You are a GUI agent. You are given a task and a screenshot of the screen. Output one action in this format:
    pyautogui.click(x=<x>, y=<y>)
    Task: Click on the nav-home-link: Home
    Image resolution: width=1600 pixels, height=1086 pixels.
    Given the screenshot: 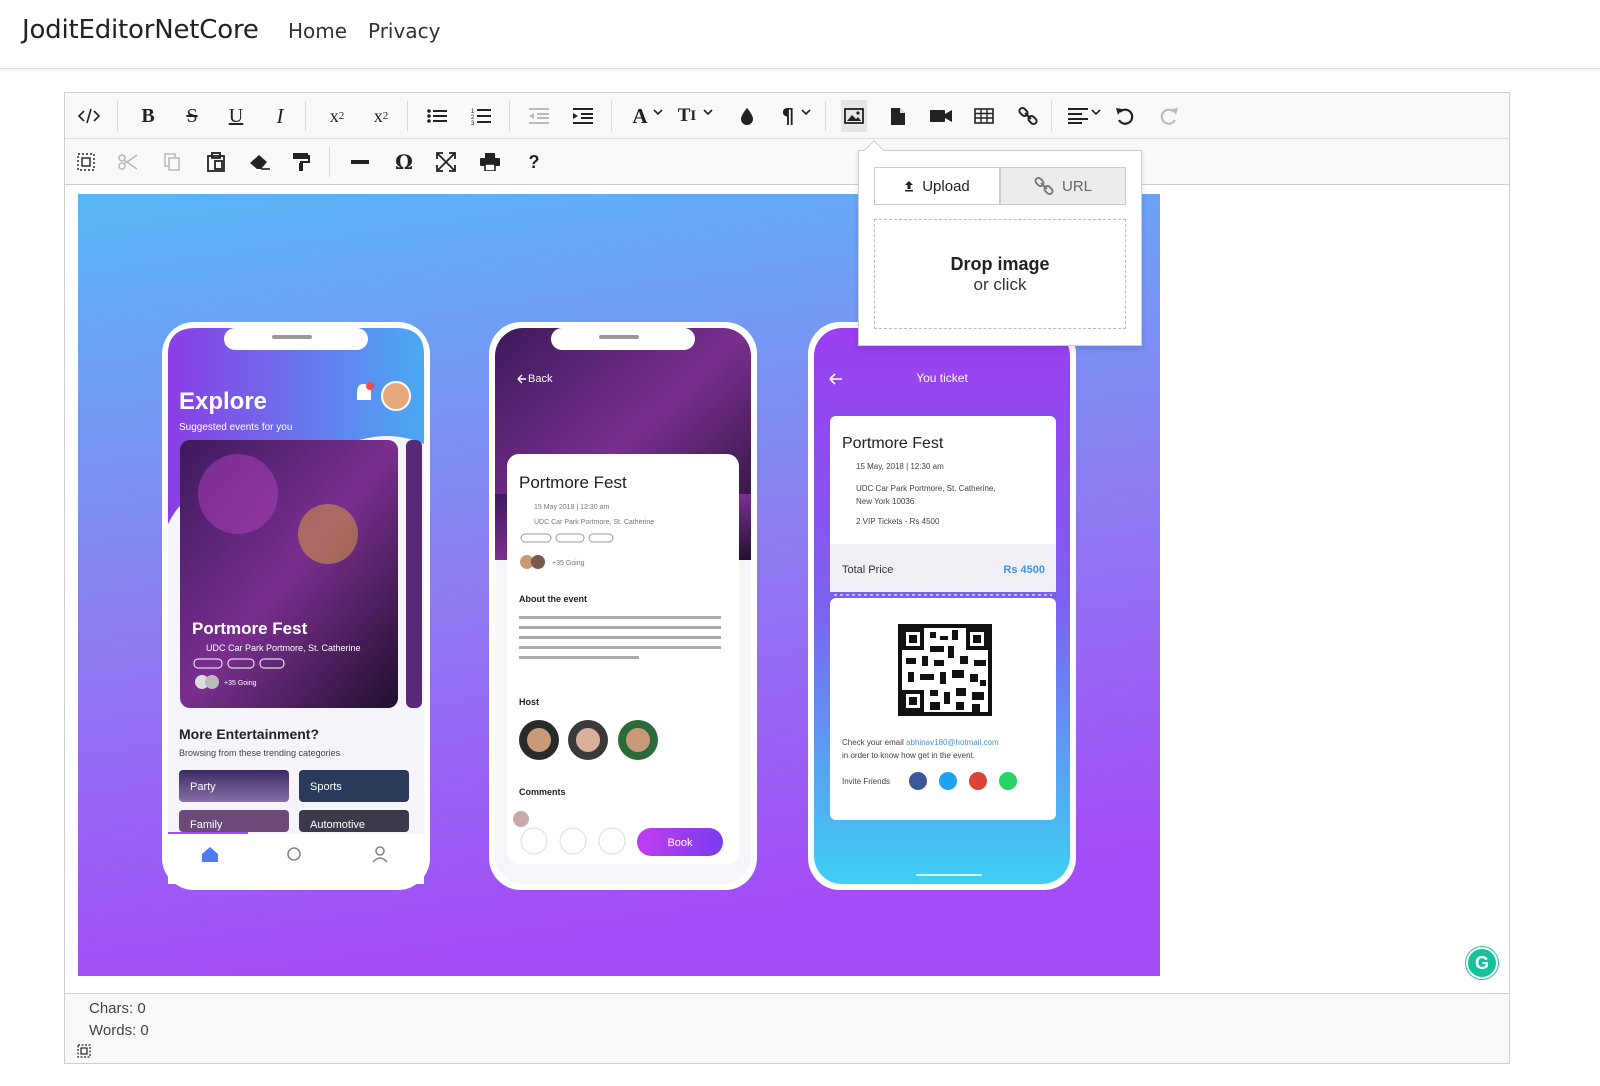 What is the action you would take?
    pyautogui.click(x=317, y=31)
    